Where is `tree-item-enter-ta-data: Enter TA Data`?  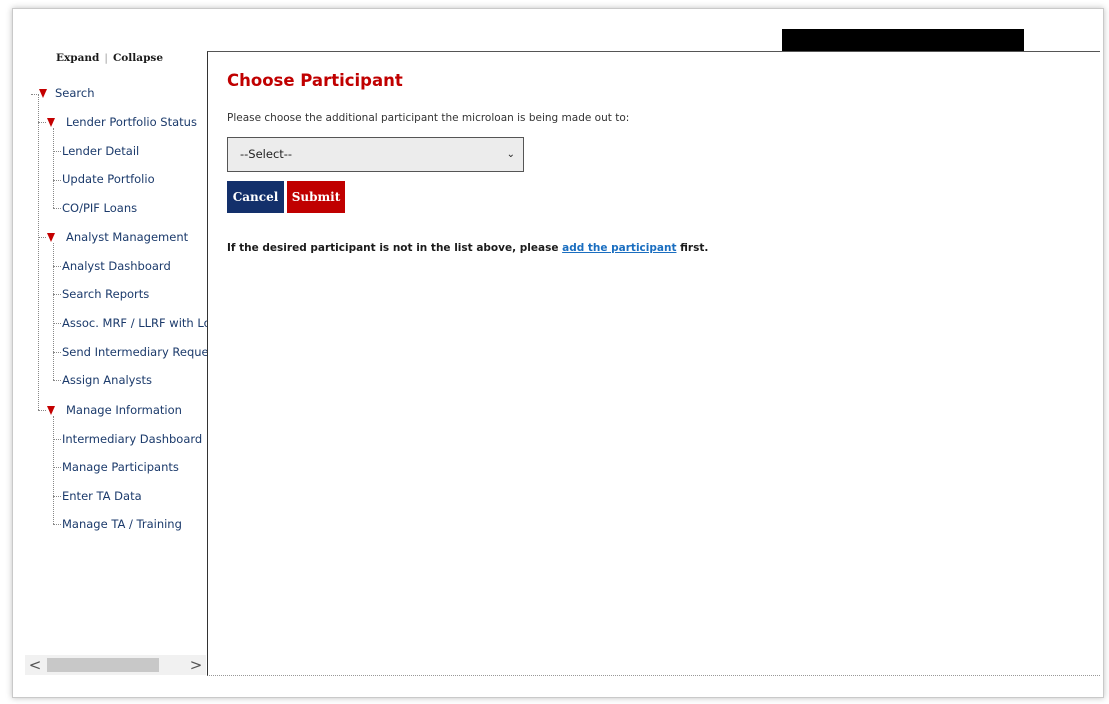 tree-item-enter-ta-data: Enter TA Data is located at coordinates (102, 496).